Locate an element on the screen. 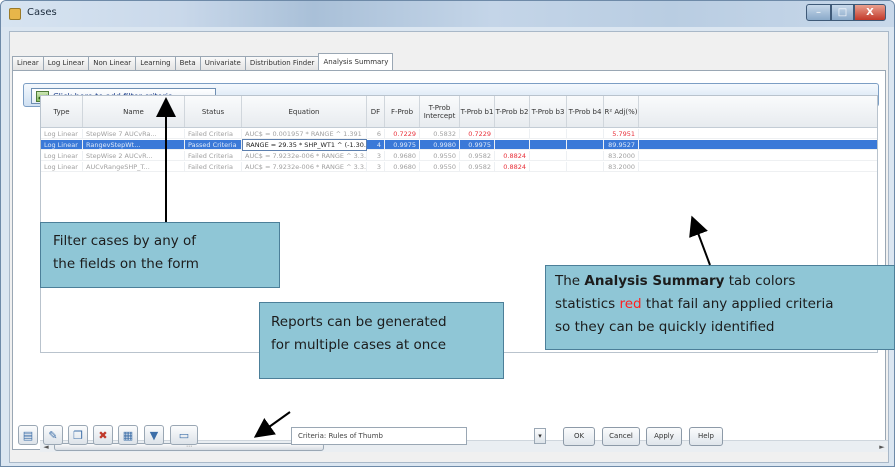  title-bar: Cases – □ X is located at coordinates (447, 14).